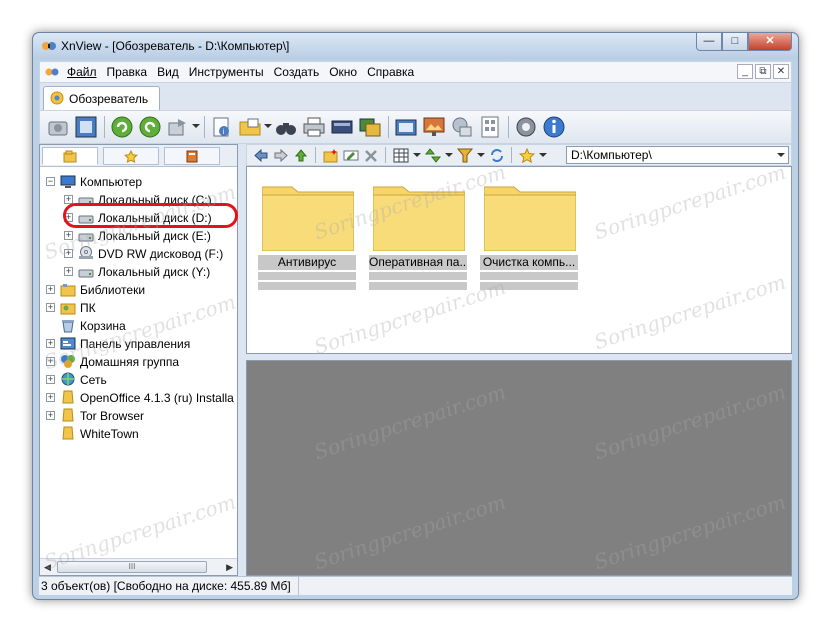  What do you see at coordinates (307, 232) in the screenshot?
I see `folder-item: Антивирус` at bounding box center [307, 232].